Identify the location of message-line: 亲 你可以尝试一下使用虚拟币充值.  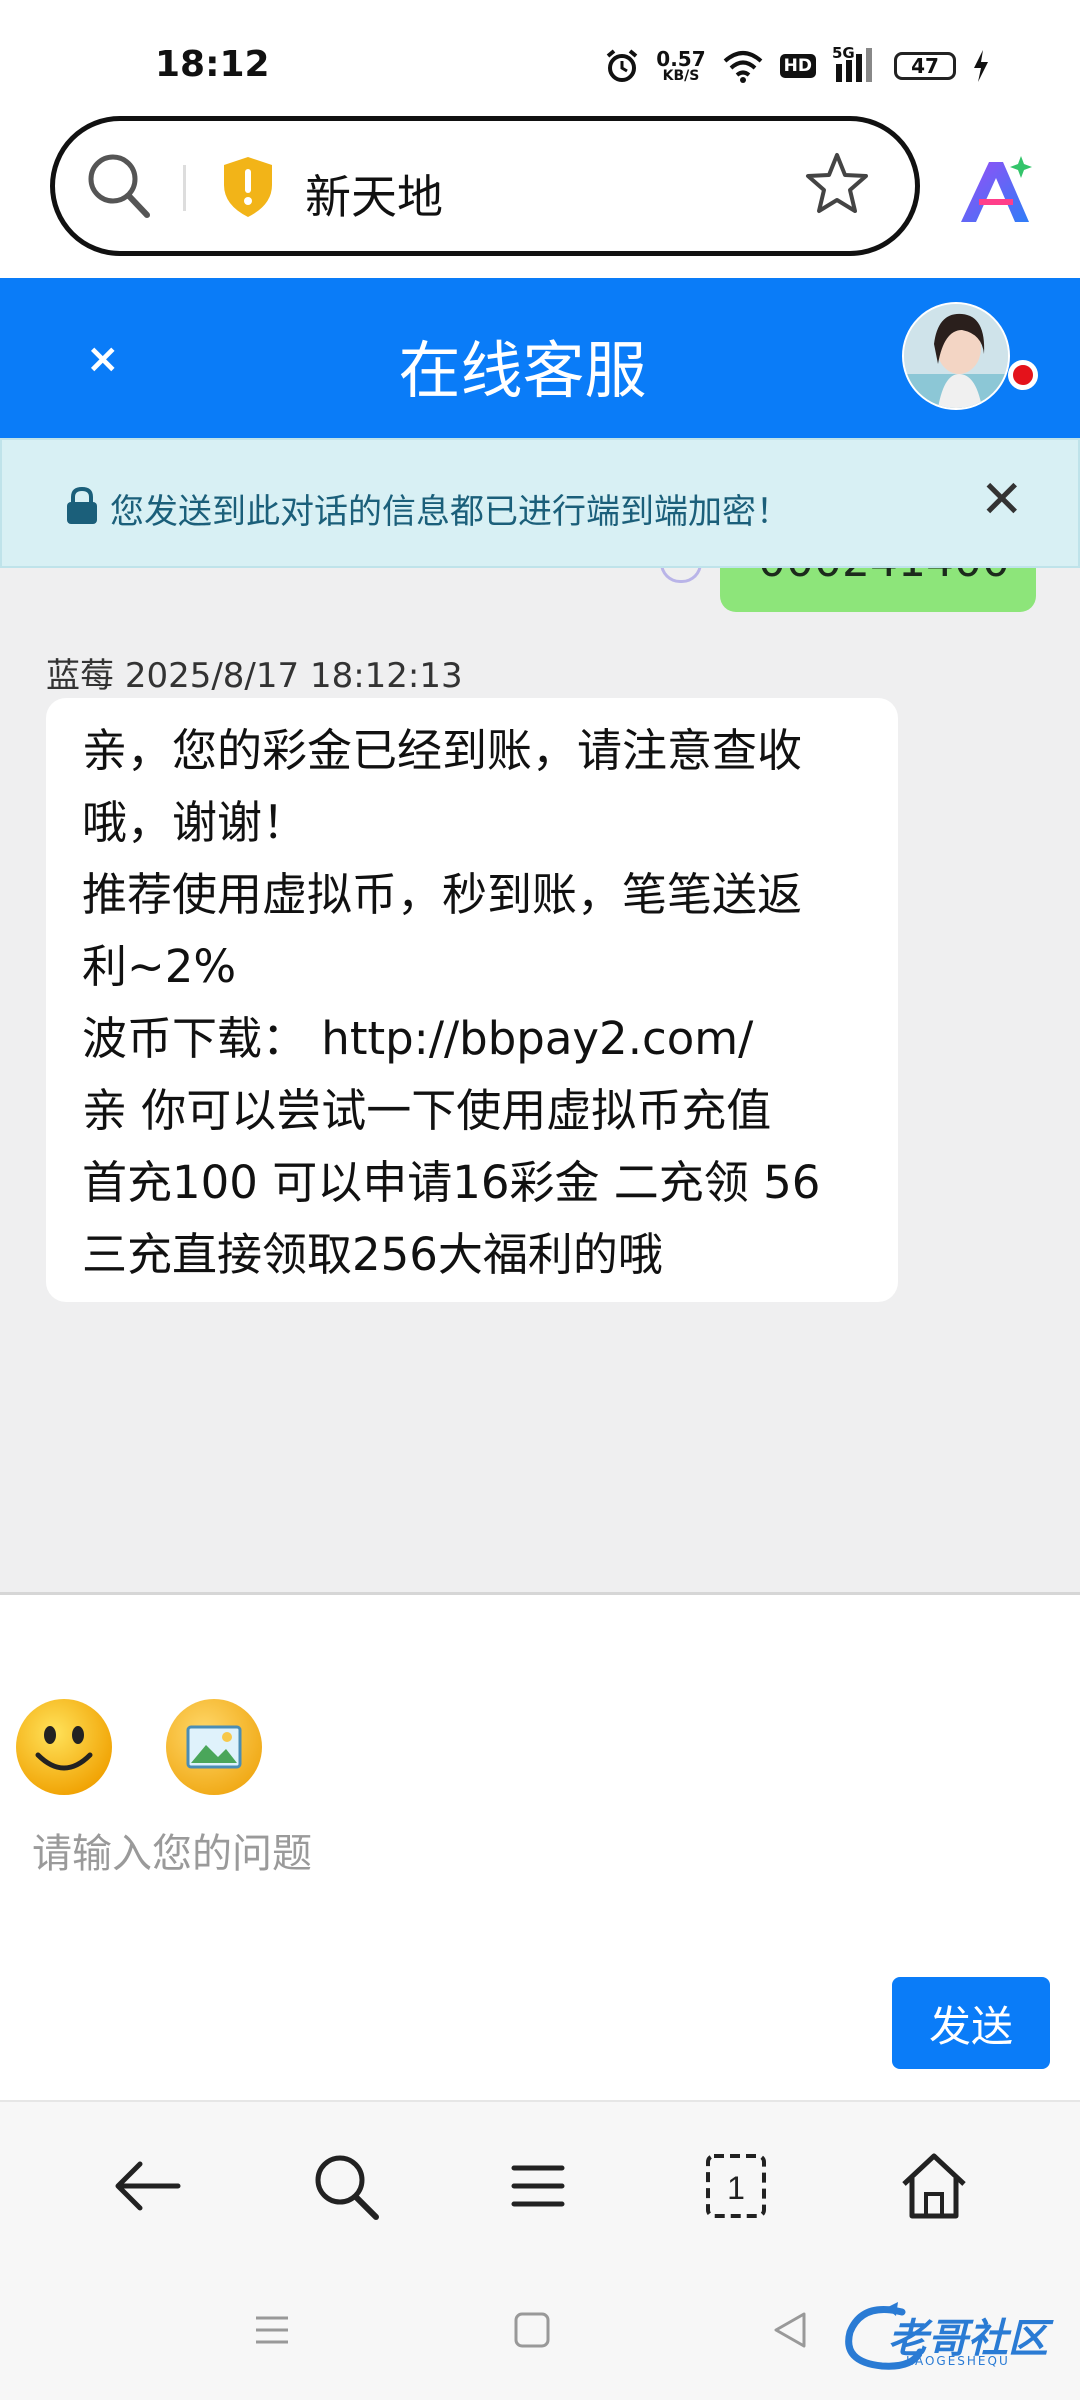
(427, 1110).